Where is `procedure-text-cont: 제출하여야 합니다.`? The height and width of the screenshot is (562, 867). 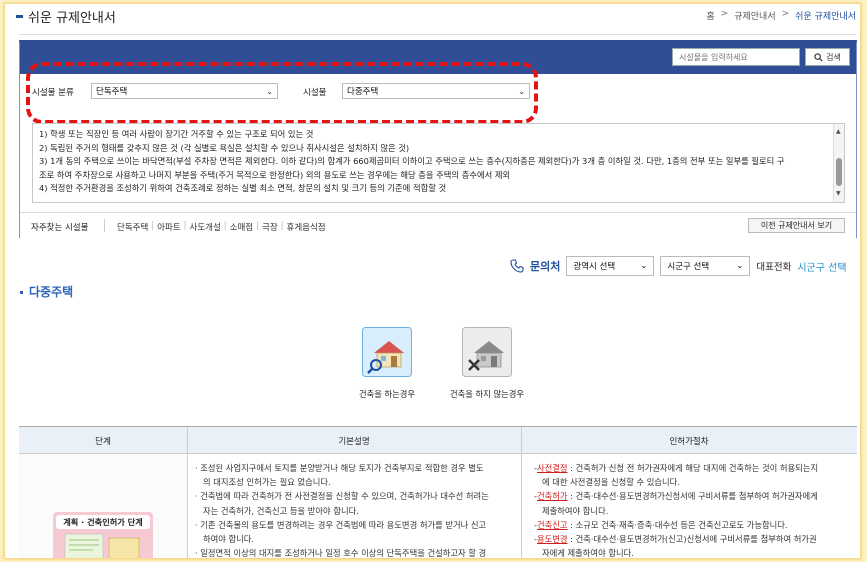 procedure-text-cont: 제출하여야 합니다. is located at coordinates (575, 510).